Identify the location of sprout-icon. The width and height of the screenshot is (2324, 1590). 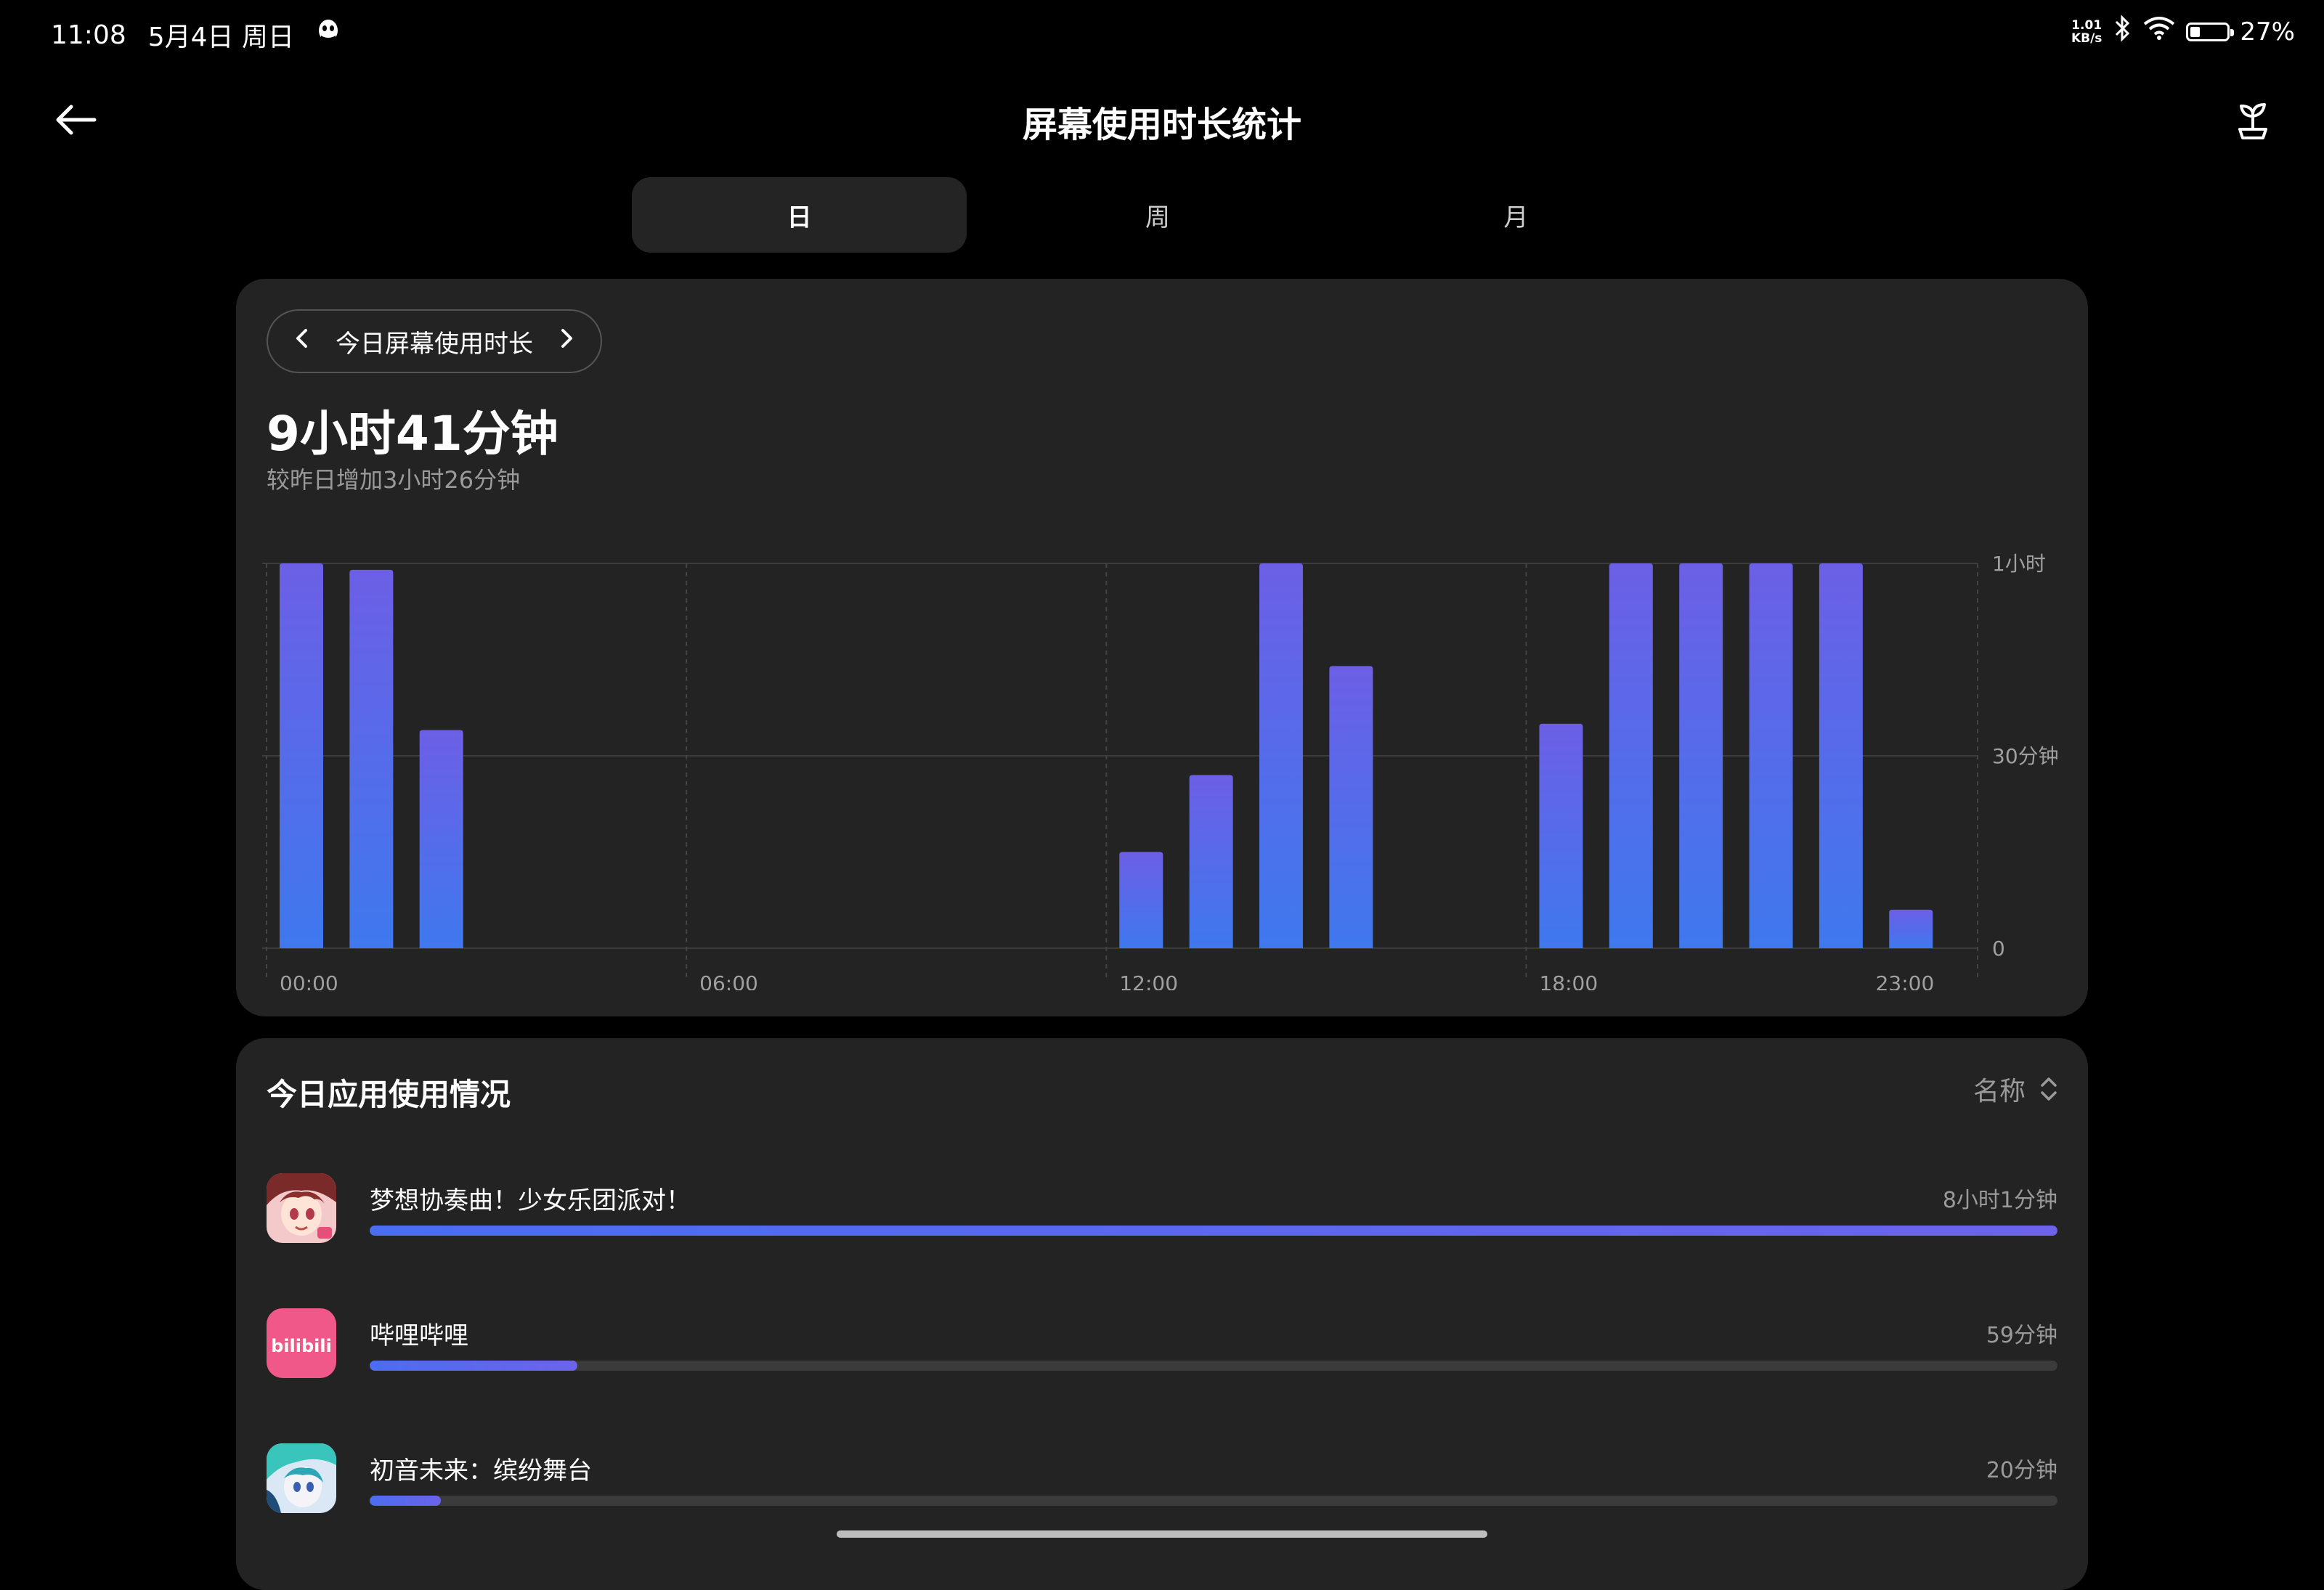
(2252, 121).